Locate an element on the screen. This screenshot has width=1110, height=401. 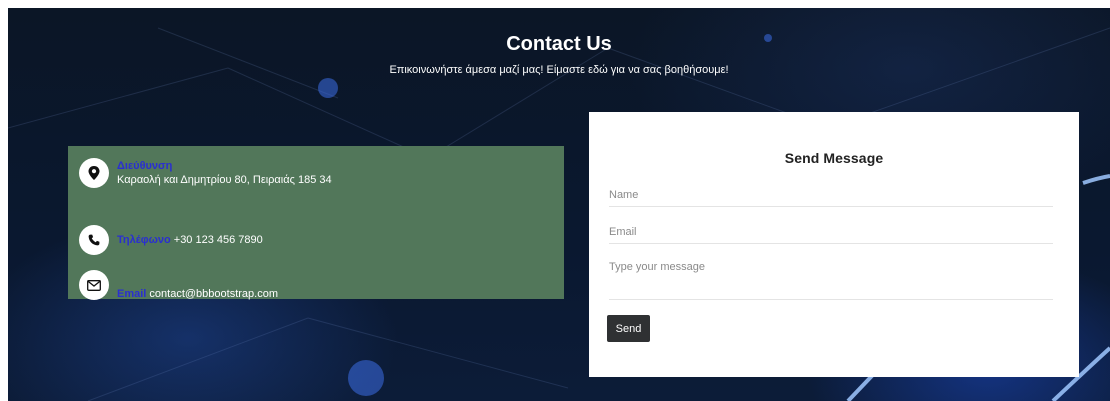
phone-label: Τηλέφωνο is located at coordinates (144, 240).